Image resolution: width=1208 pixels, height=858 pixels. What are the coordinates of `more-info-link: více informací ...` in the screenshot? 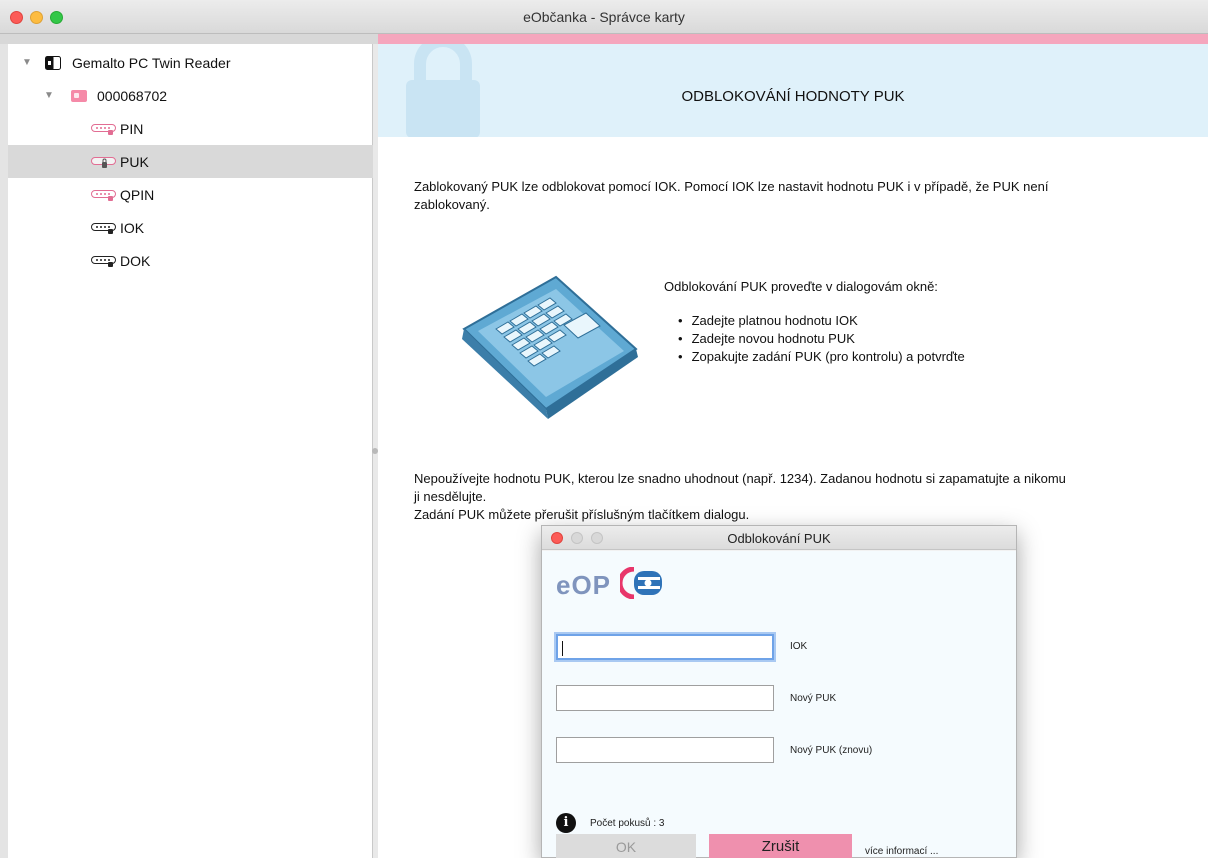 It's located at (901, 851).